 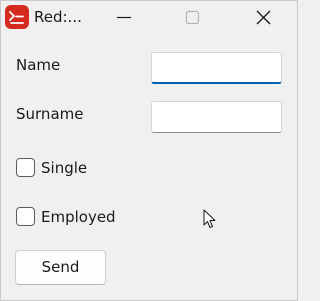 What do you see at coordinates (50, 114) in the screenshot?
I see `surname-label: Surname` at bounding box center [50, 114].